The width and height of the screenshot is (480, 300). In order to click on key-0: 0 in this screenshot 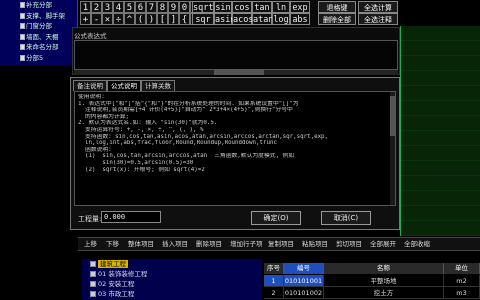, I will do `click(184, 7)`.